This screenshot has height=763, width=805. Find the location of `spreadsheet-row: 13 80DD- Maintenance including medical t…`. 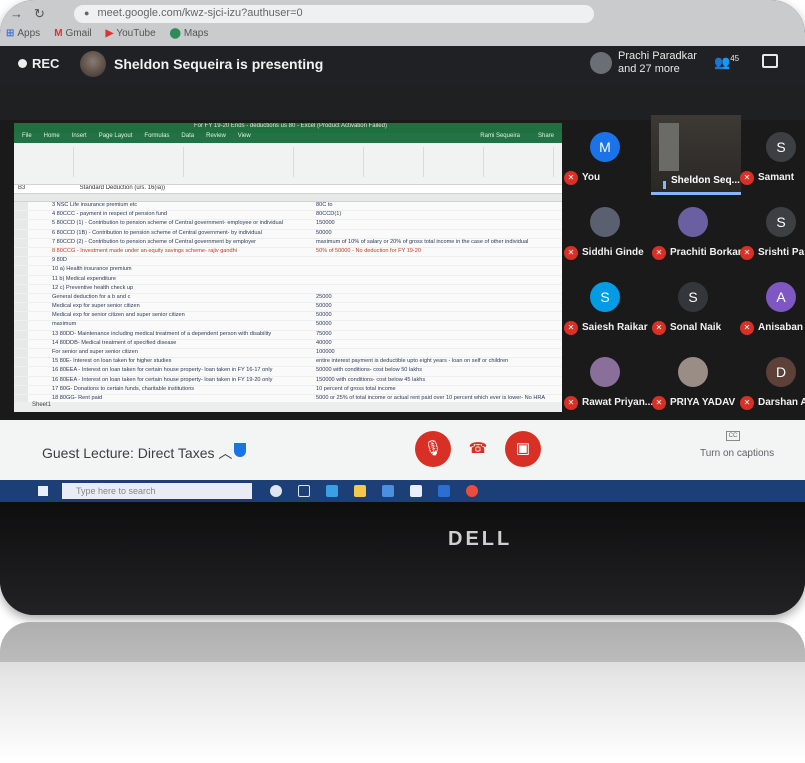

spreadsheet-row: 13 80DD- Maintenance including medical t… is located at coordinates (288, 335).